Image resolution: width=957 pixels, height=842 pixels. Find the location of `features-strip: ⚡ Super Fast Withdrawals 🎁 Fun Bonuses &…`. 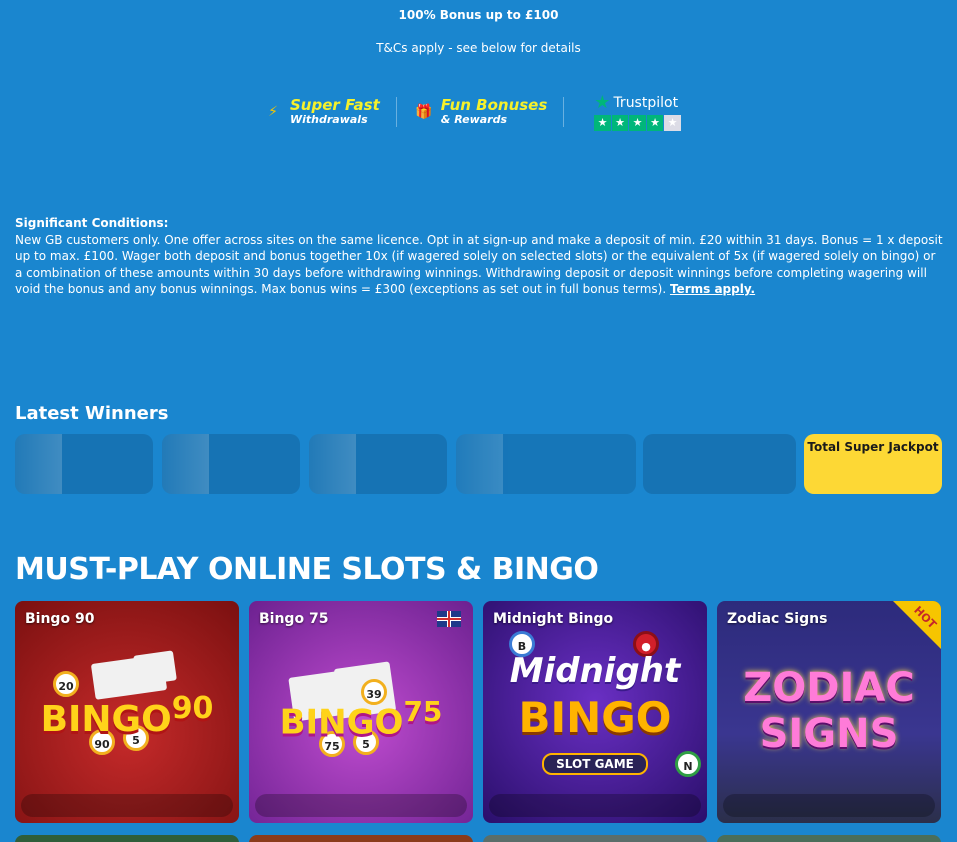

features-strip: ⚡ Super Fast Withdrawals 🎁 Fun Bonuses &… is located at coordinates (472, 112).